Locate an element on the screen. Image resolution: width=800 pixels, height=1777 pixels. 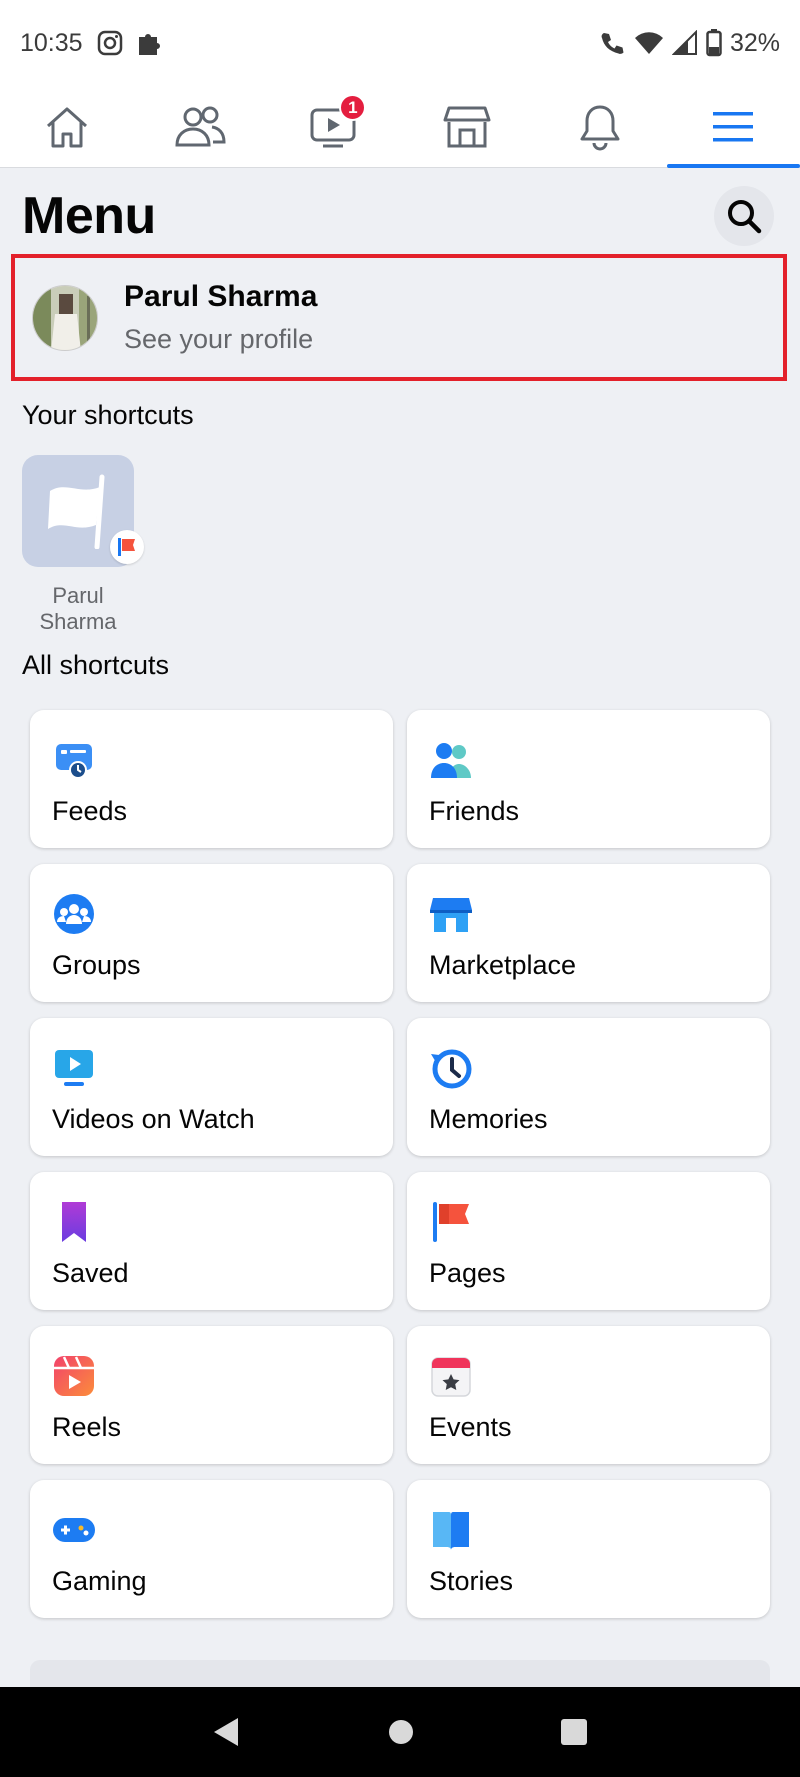
shortcut-card-friends: Friends is located at coordinates (588, 779).